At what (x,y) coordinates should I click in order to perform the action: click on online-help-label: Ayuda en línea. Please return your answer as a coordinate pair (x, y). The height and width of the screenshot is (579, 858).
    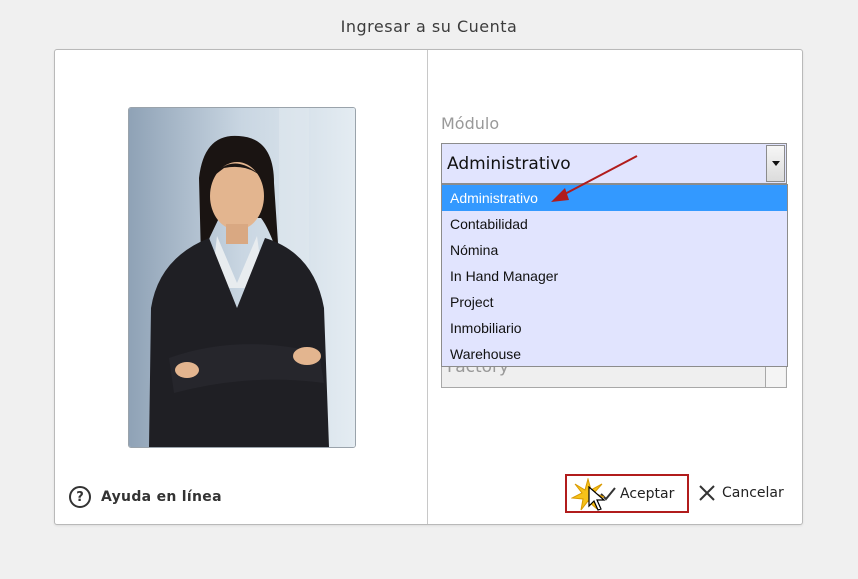
    Looking at the image, I should click on (161, 497).